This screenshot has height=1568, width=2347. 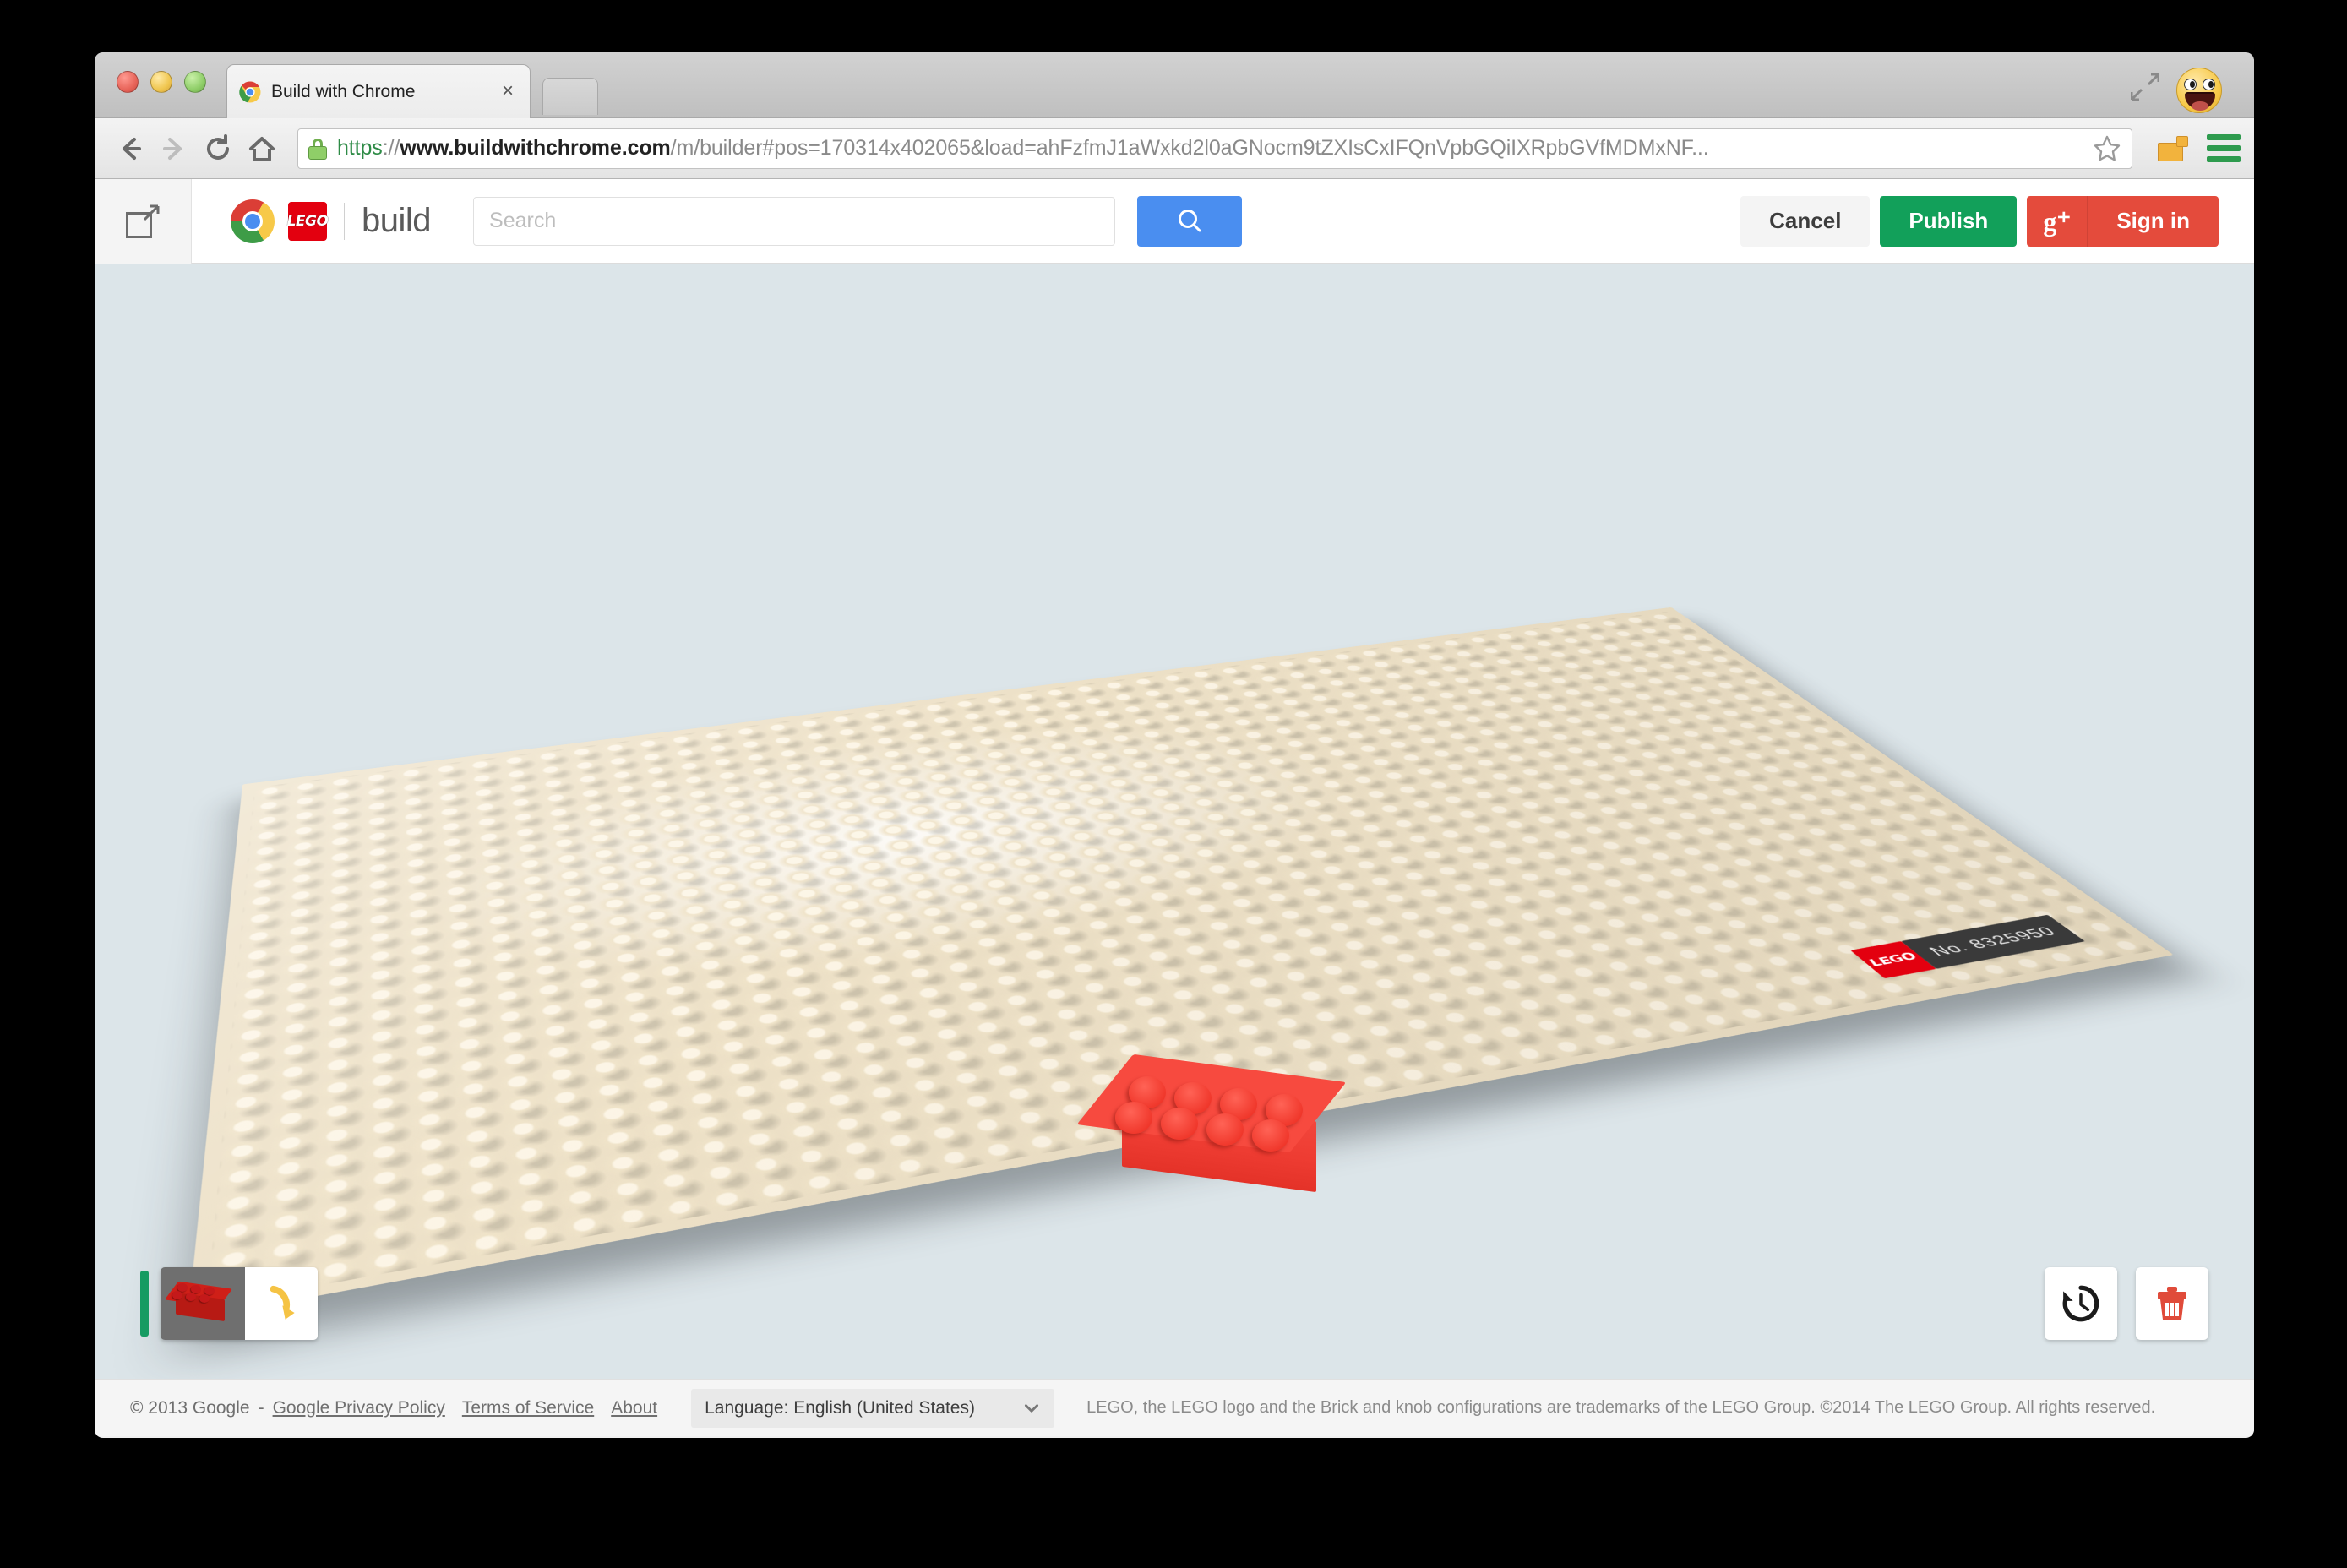 I want to click on window-controls, so click(x=161, y=82).